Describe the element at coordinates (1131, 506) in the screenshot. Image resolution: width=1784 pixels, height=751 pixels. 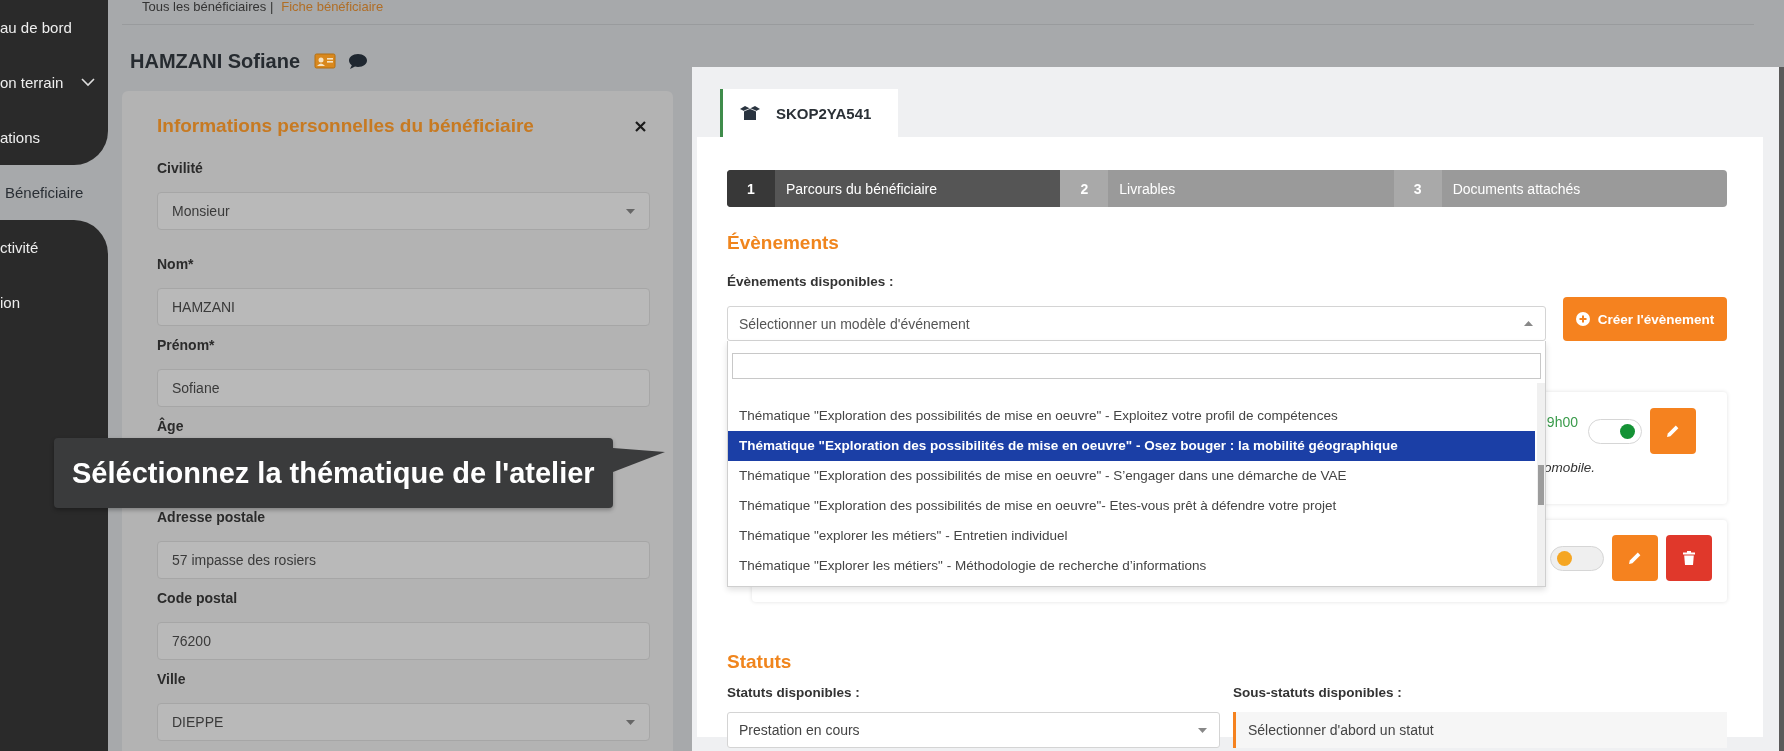
I see `dropdown-option: Thématique "Exploration des possibilités de mise en oeuvre"- Etes-vous prêt à défendre votre projet` at that location.